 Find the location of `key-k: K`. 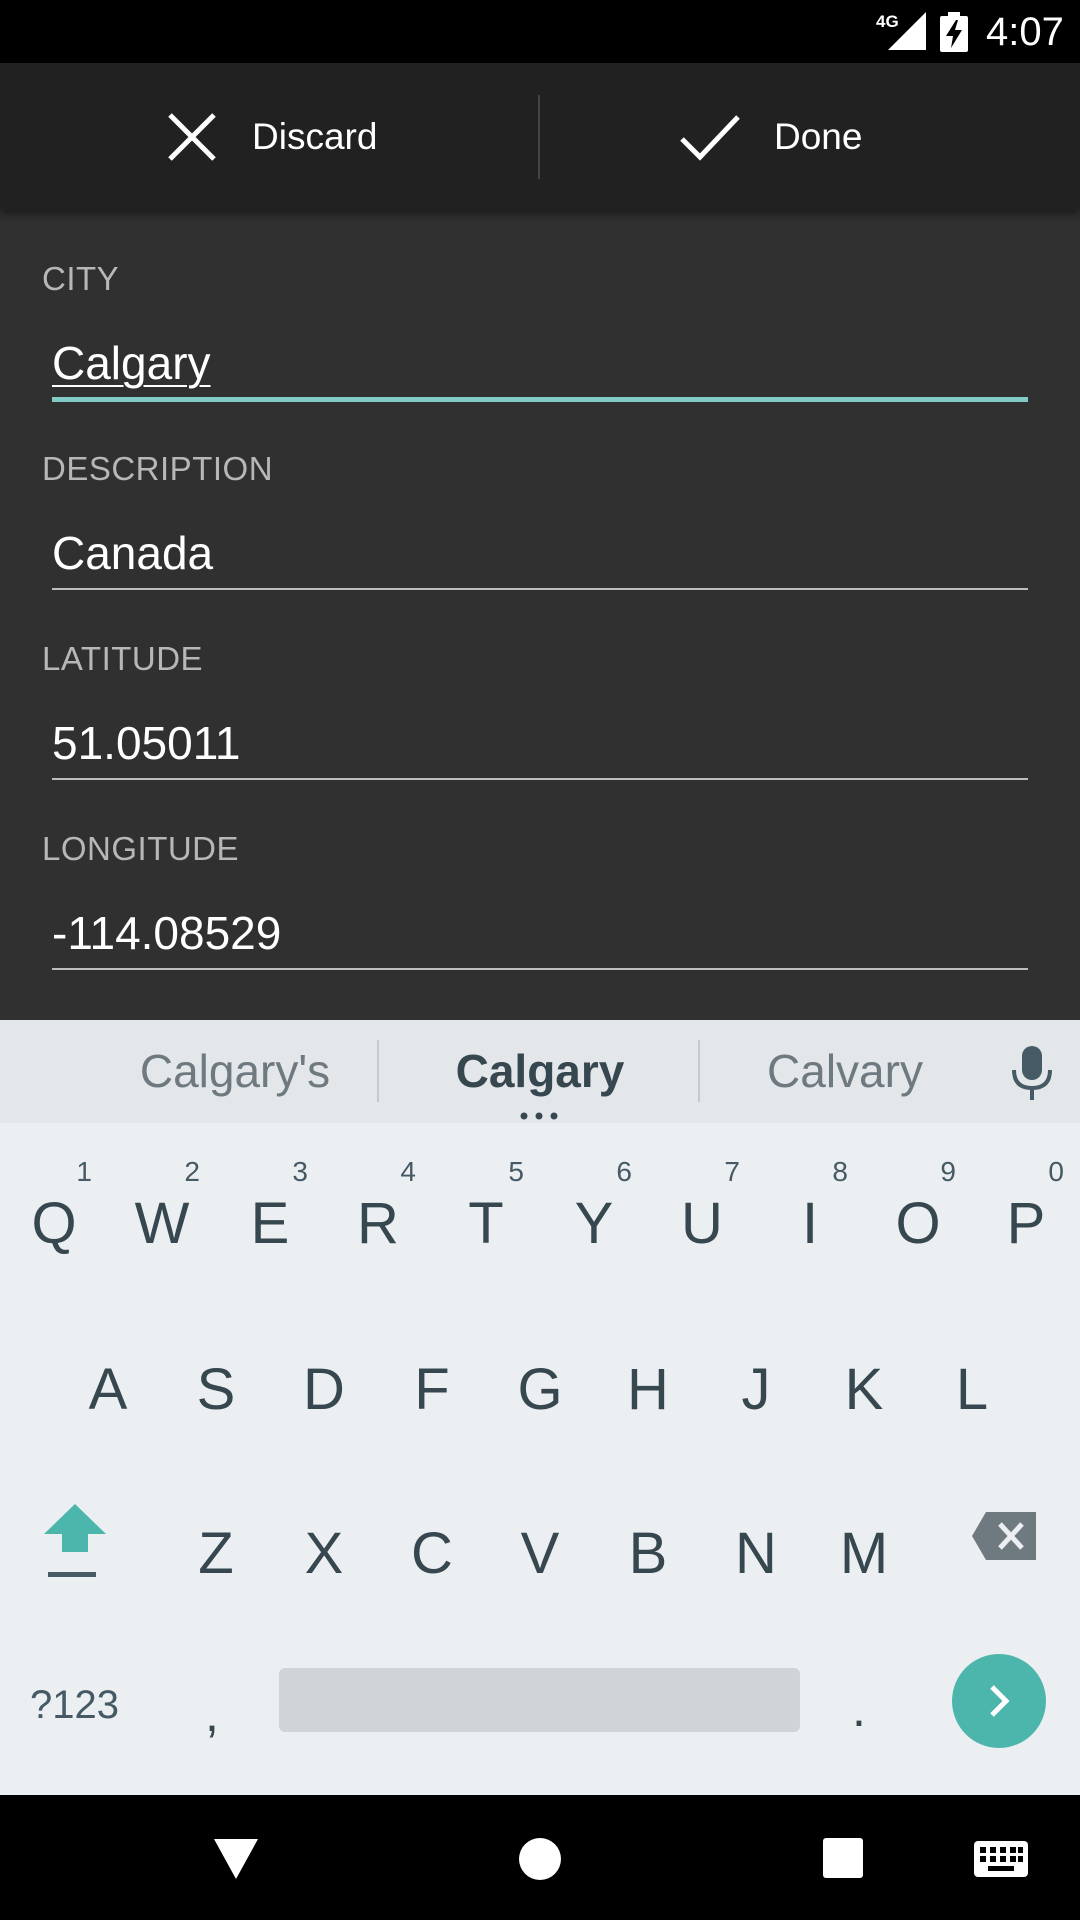

key-k: K is located at coordinates (864, 1390).